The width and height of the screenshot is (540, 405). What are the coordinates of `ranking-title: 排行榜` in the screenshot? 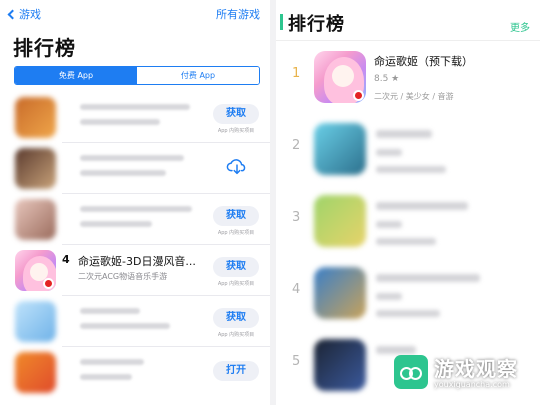 It's located at (316, 24).